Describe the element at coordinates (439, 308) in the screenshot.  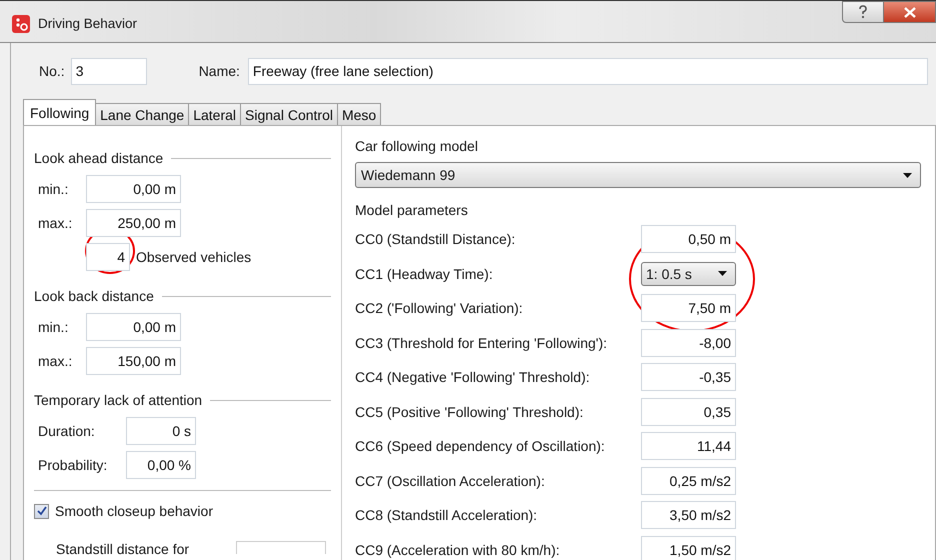
I see `parameter-label: CC2 ('Following' Variation):` at that location.